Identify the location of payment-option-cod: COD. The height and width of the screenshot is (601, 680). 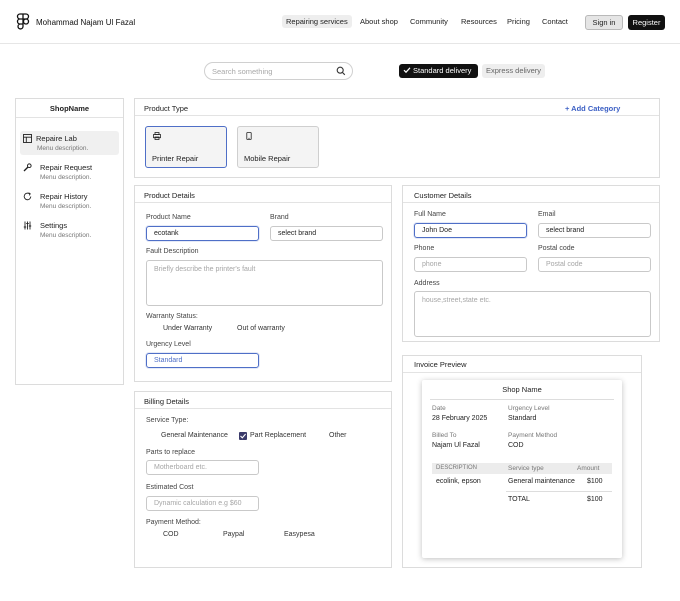
(171, 534).